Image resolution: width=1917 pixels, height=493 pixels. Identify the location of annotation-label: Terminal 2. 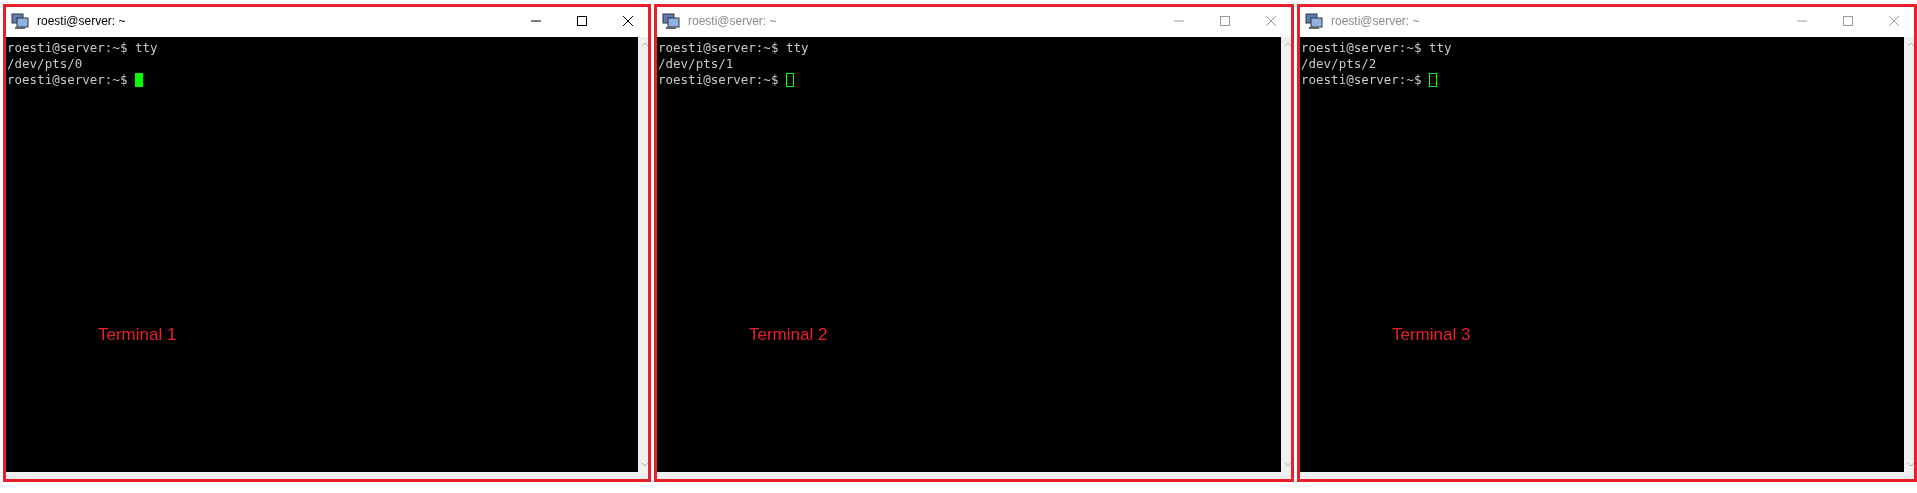
(788, 335).